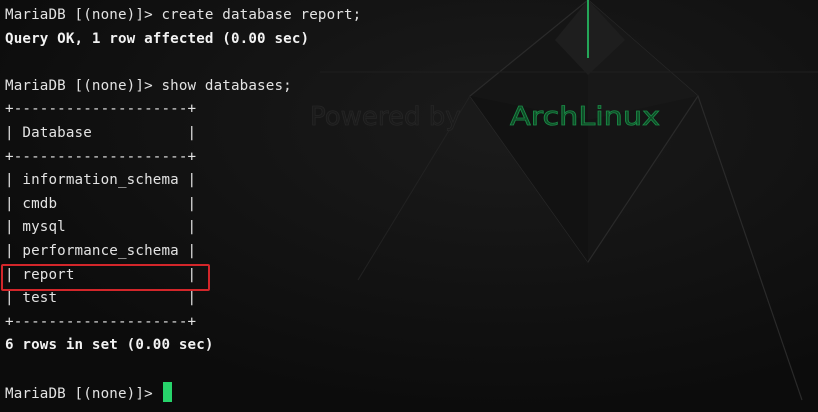  What do you see at coordinates (157, 38) in the screenshot?
I see `terminal-line-query-ok: Query OK, 1 row affected (0.00 sec)` at bounding box center [157, 38].